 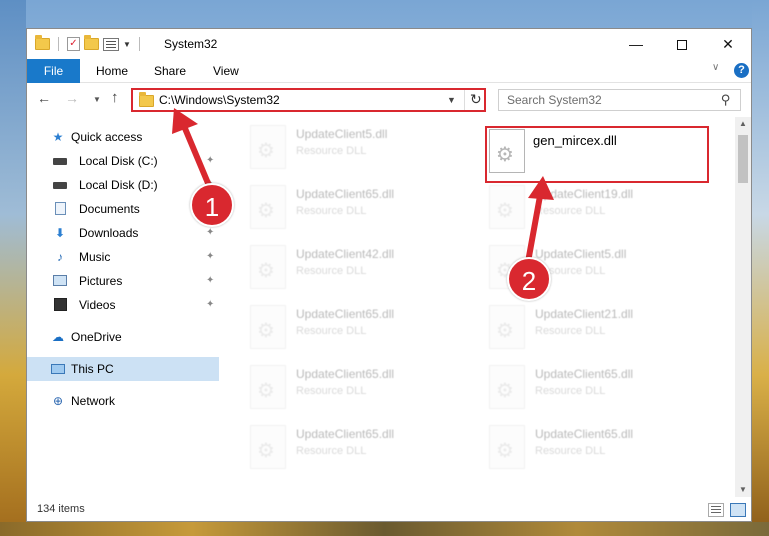 I want to click on network-icon: ⊕, so click(x=58, y=401).